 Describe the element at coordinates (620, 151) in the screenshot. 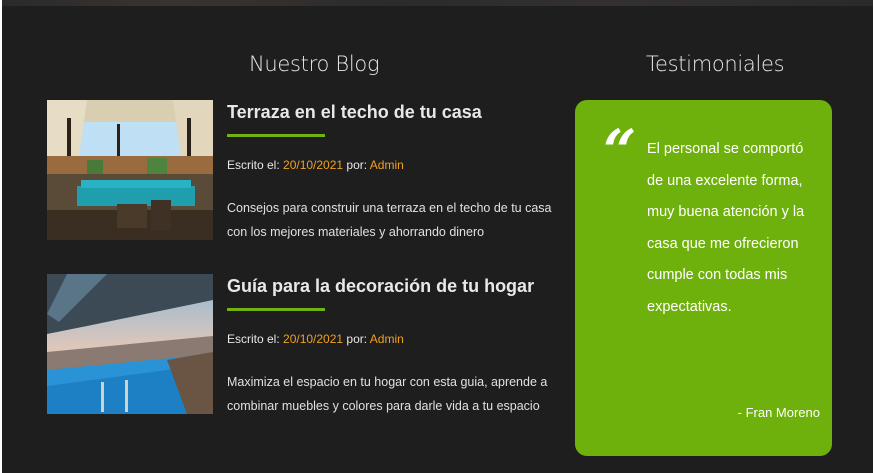

I see `quote-icon: “` at that location.